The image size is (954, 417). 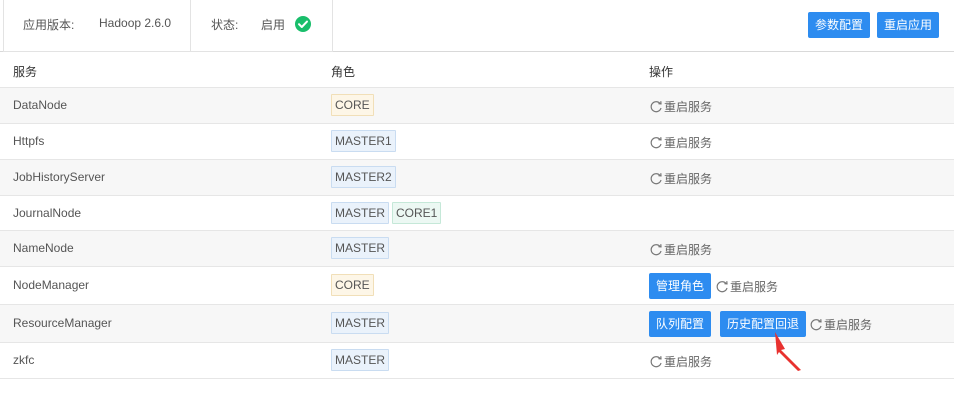 I want to click on manage-roles-button: 管理角色, so click(x=680, y=286).